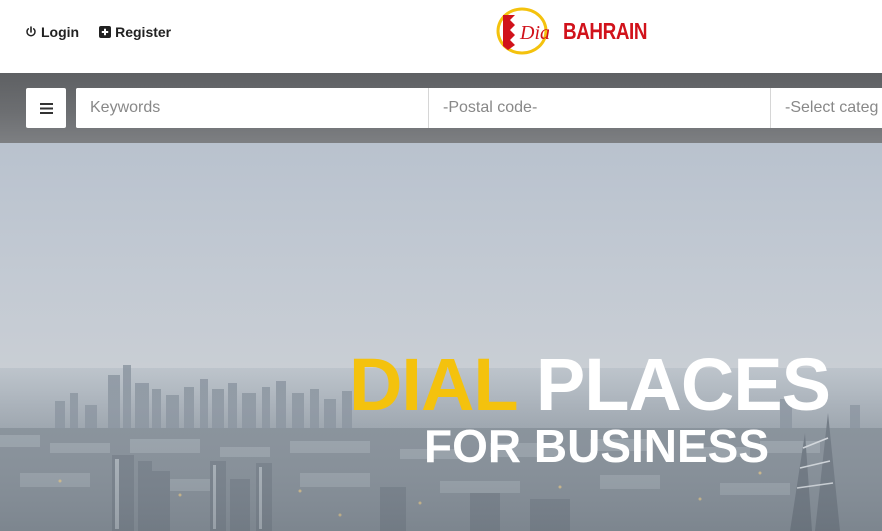 The height and width of the screenshot is (531, 882). Describe the element at coordinates (597, 446) in the screenshot. I see `hero-subtitle: FOR BUSINESS` at that location.